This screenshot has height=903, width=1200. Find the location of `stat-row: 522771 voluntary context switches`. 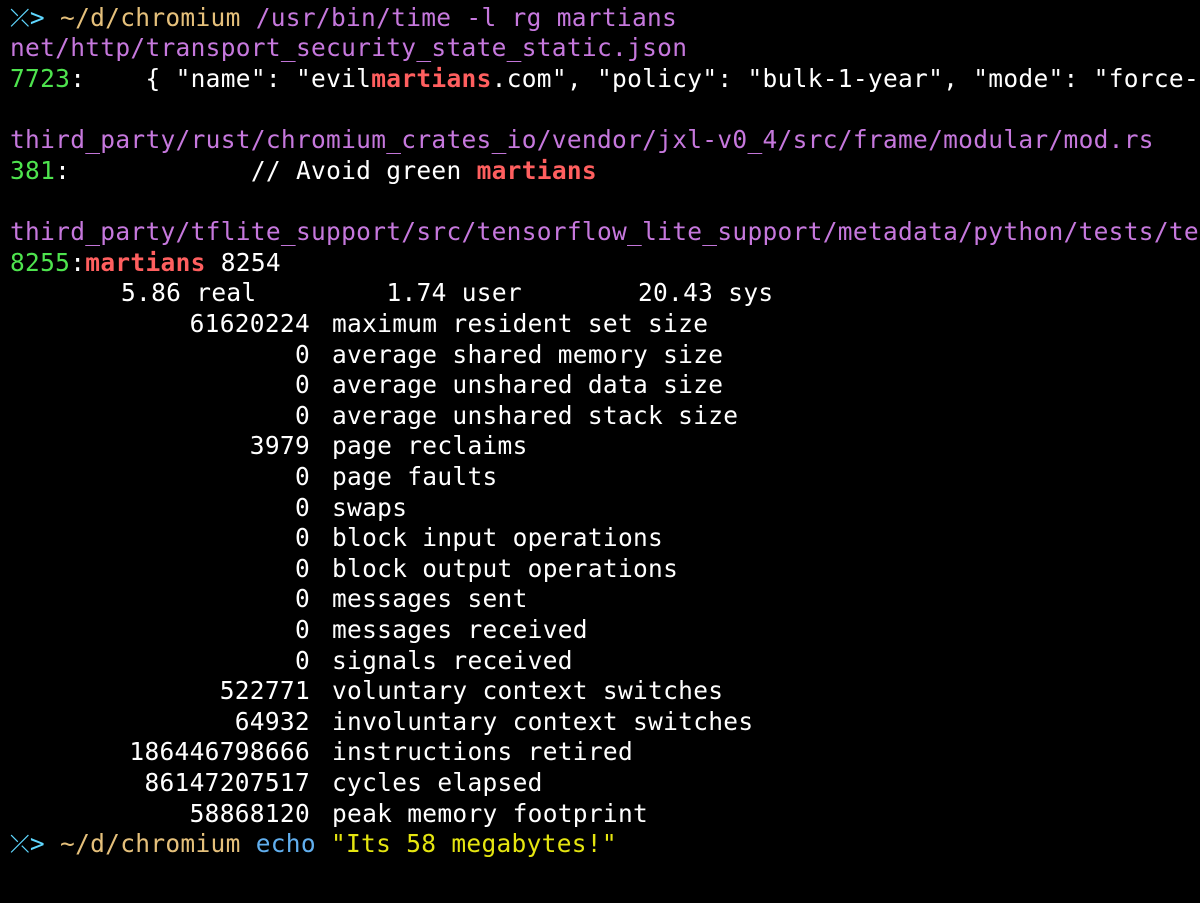

stat-row: 522771 voluntary context switches is located at coordinates (366, 691).